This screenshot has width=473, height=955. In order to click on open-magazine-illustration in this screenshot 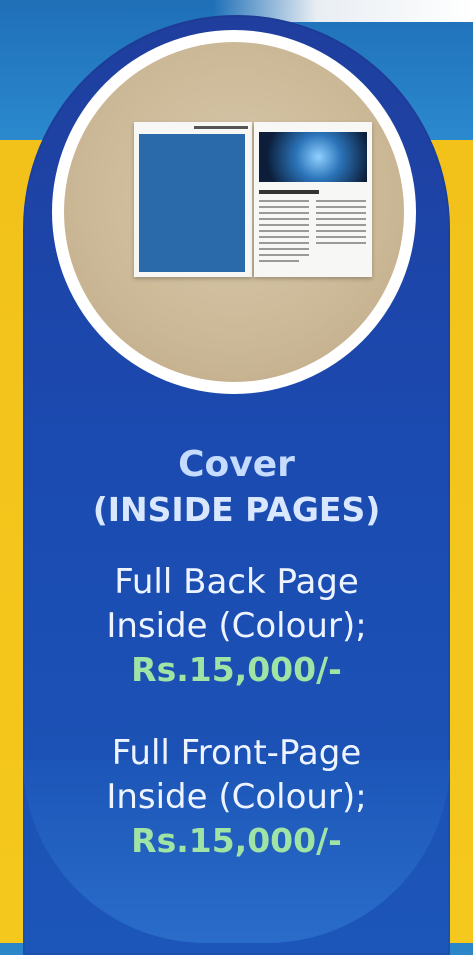, I will do `click(254, 199)`.